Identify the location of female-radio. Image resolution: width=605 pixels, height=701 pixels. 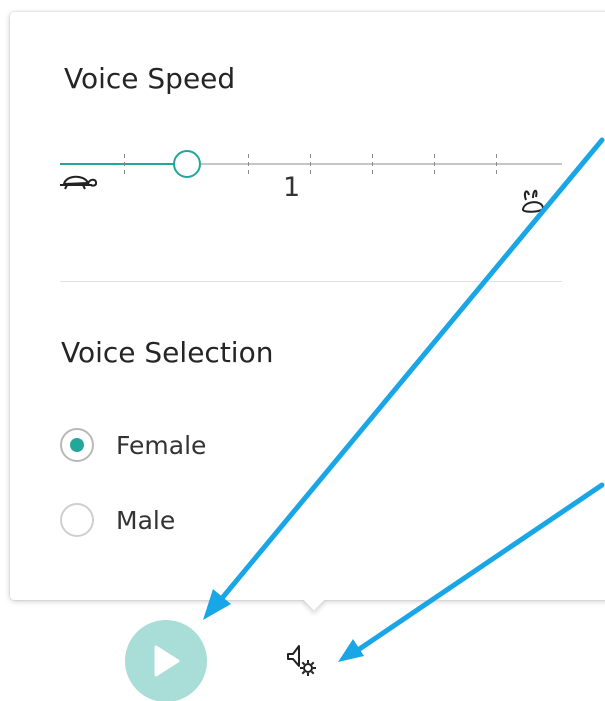
(77, 445).